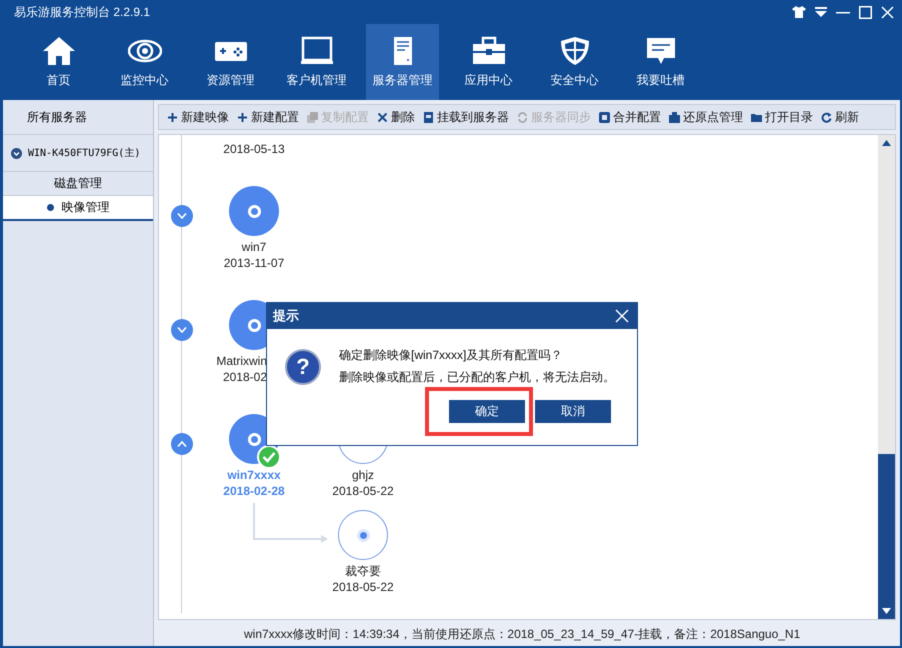 The width and height of the screenshot is (902, 648). Describe the element at coordinates (286, 316) in the screenshot. I see `dialog-title: 提示` at that location.